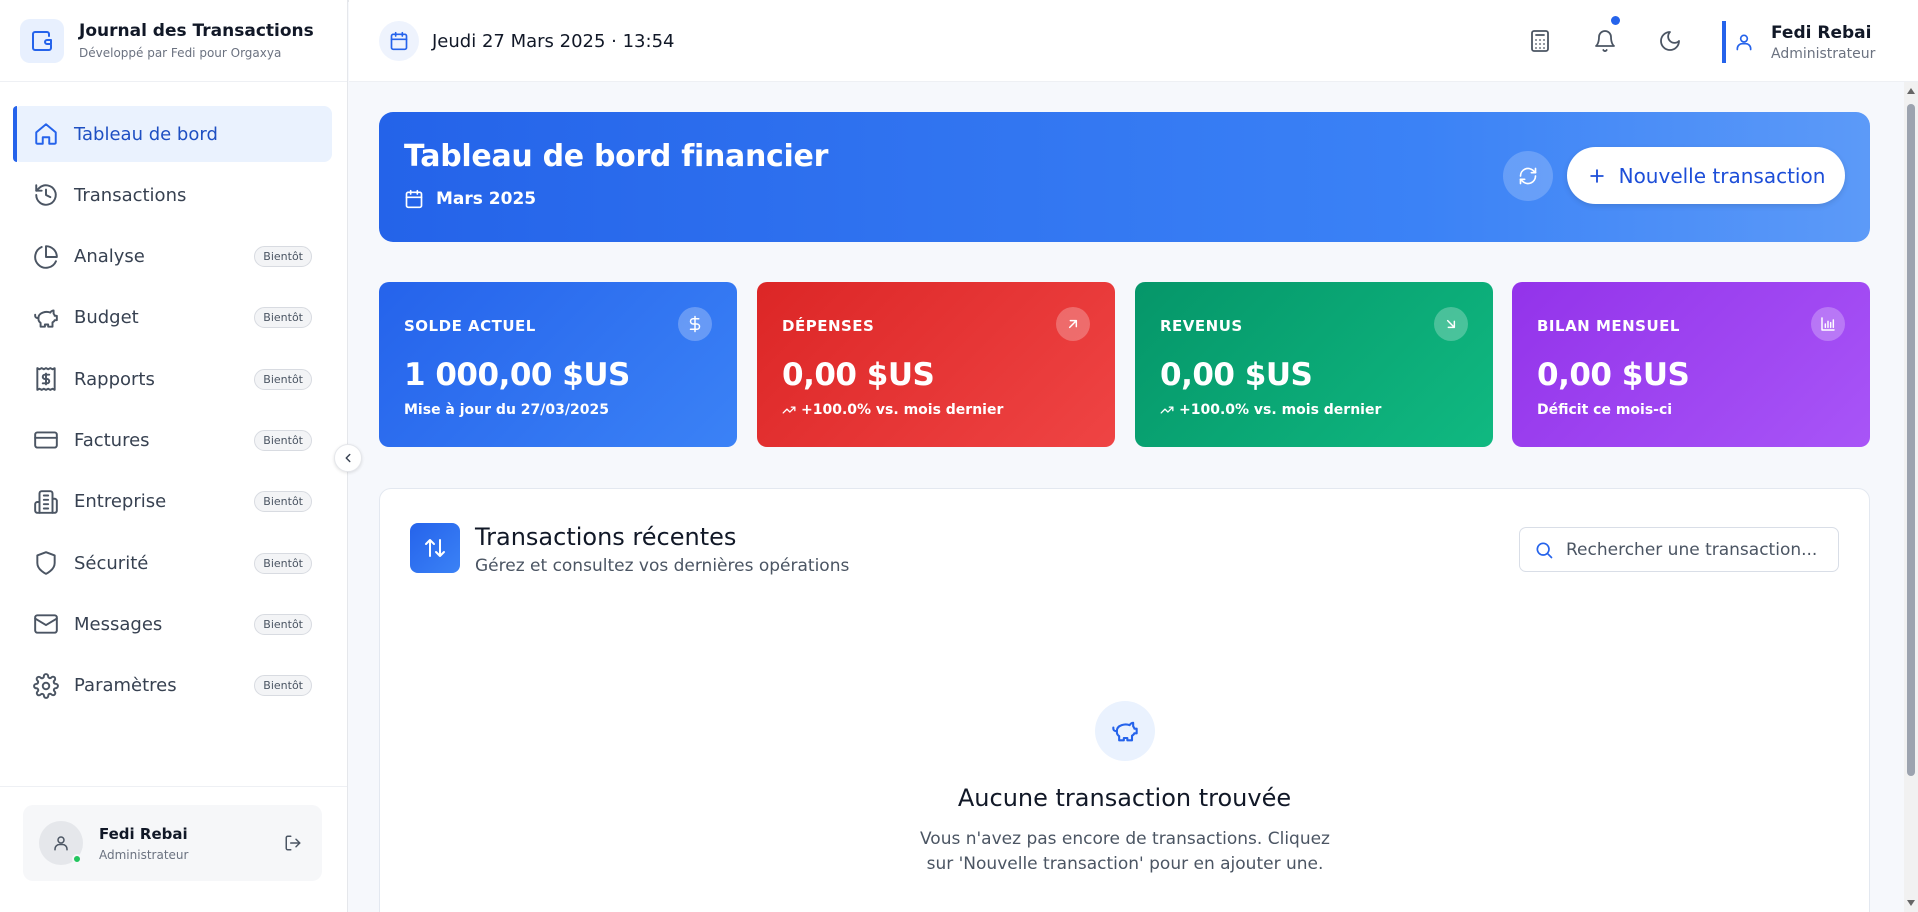 Image resolution: width=1918 pixels, height=912 pixels. I want to click on sidebar-item-label: Analyse, so click(109, 257).